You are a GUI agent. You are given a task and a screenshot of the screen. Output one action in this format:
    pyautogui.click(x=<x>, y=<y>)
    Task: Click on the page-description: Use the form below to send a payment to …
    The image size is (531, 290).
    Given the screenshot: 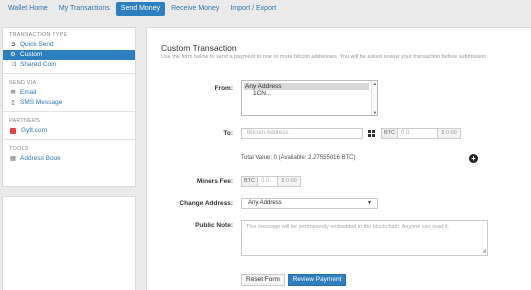 What is the action you would take?
    pyautogui.click(x=324, y=57)
    